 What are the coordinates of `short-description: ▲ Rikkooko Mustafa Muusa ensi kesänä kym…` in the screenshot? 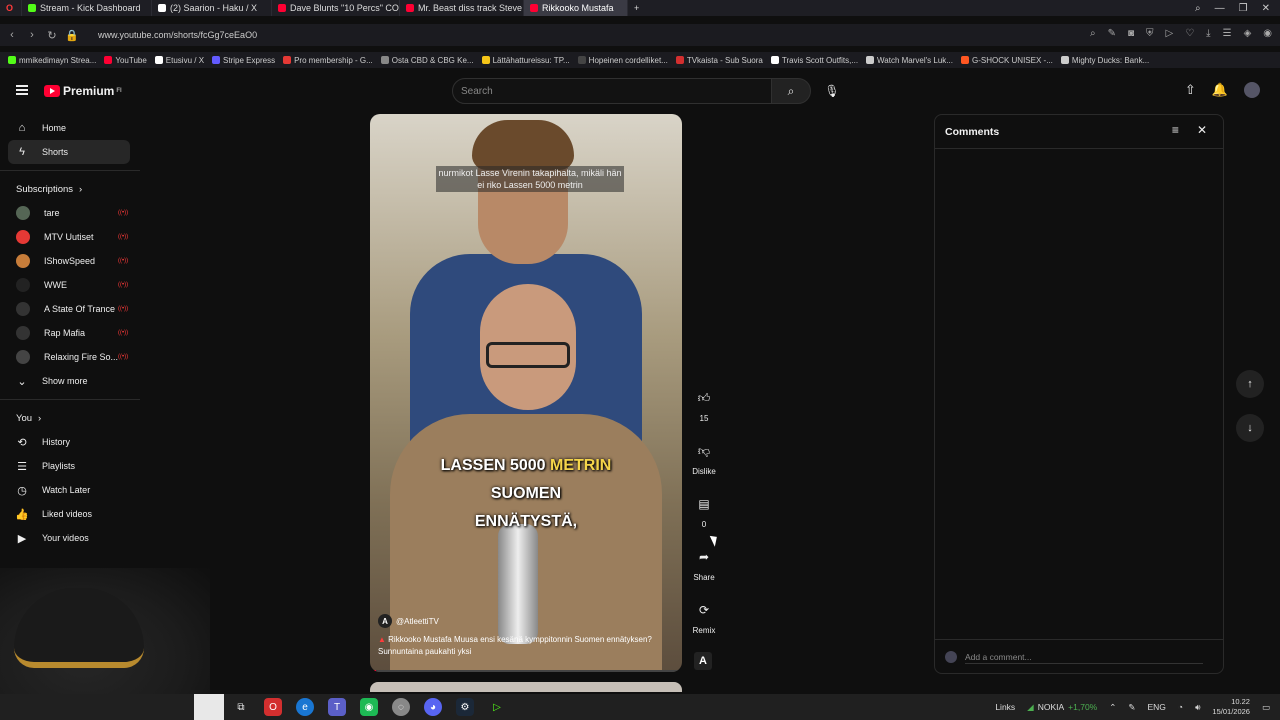 It's located at (518, 646).